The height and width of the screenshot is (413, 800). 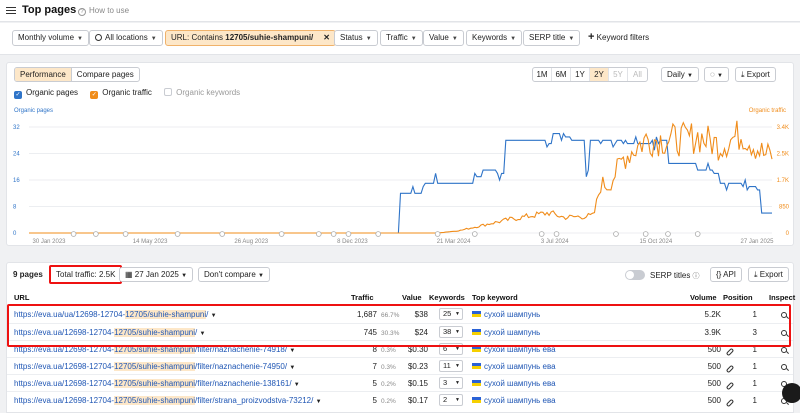 I want to click on url-filter-value: 12705/suhie-shampuni/, so click(x=269, y=37).